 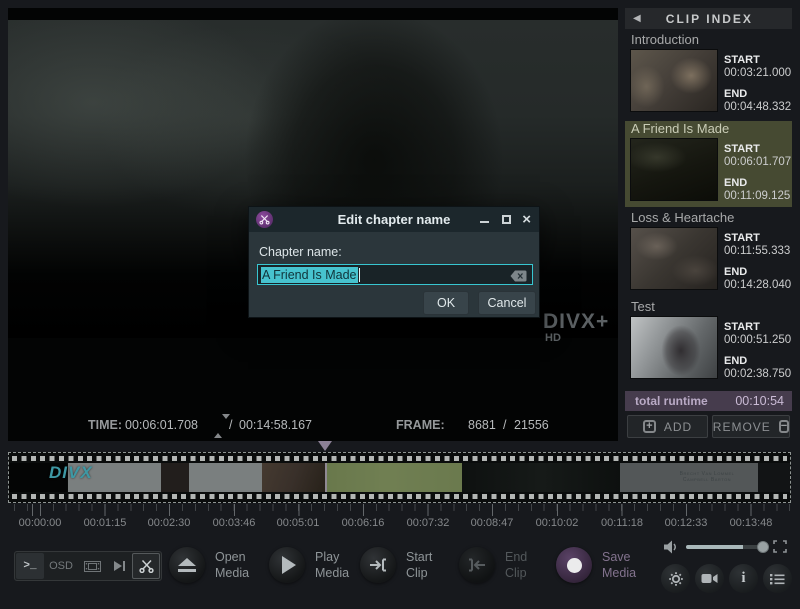 I want to click on minimize-icon, so click(x=484, y=222).